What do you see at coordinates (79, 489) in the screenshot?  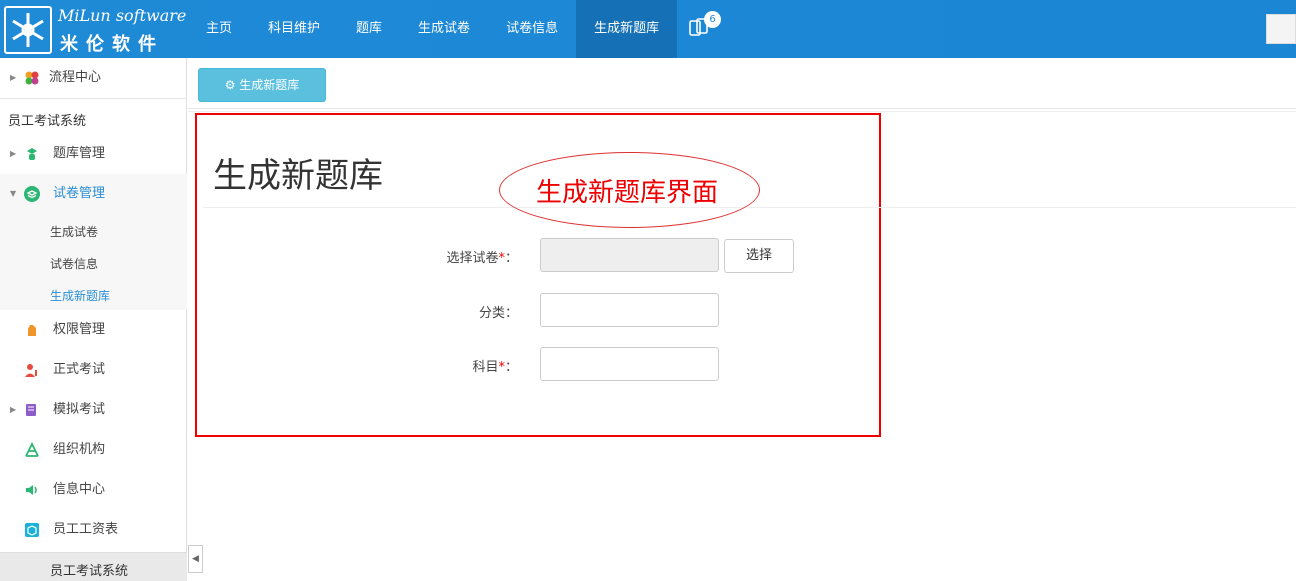 I see `sidebar-item-label: 信息中心` at bounding box center [79, 489].